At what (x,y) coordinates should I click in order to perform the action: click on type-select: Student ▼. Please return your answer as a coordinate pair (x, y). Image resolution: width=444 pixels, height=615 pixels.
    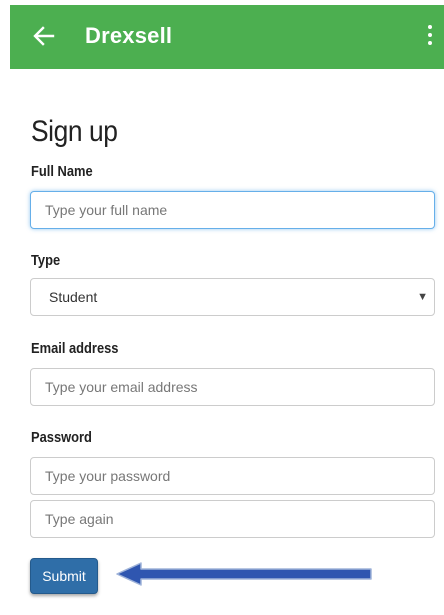
    Looking at the image, I should click on (232, 297).